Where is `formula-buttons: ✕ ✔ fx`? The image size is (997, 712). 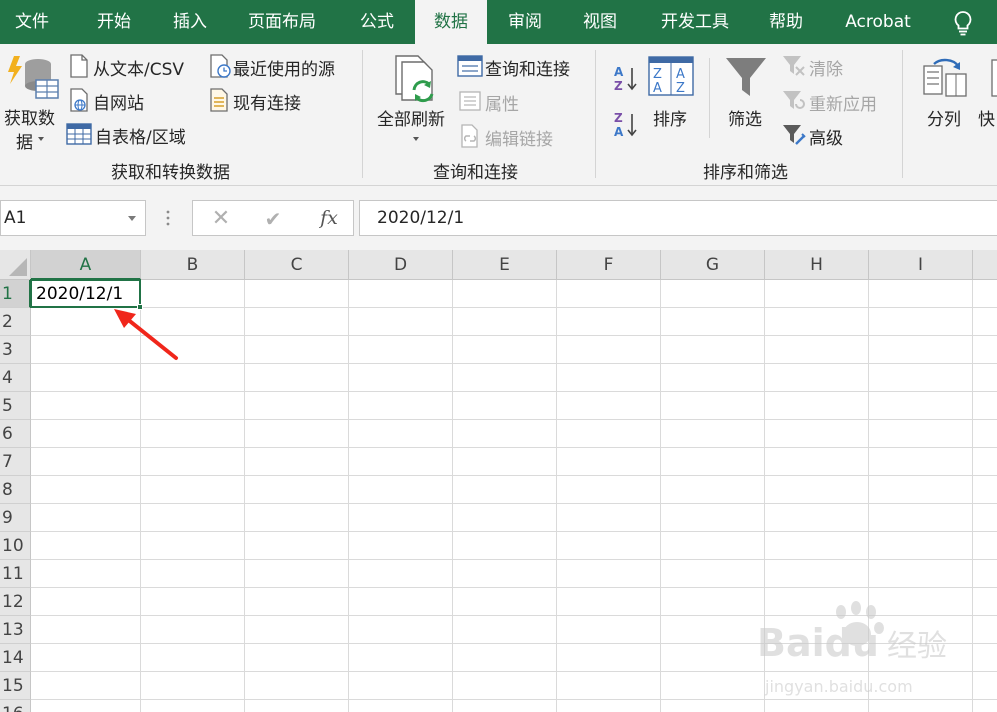 formula-buttons: ✕ ✔ fx is located at coordinates (273, 218).